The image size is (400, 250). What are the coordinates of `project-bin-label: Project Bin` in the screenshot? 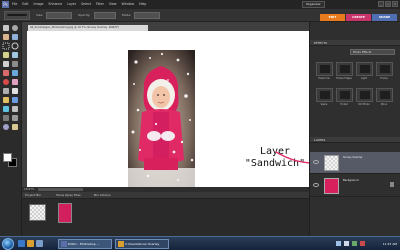 It's located at (33, 195).